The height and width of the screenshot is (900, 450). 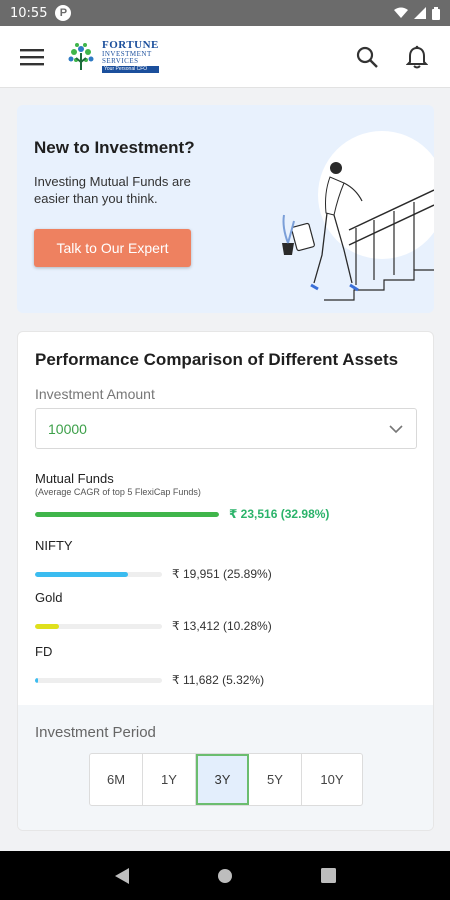 I want to click on back-icon, so click(x=122, y=876).